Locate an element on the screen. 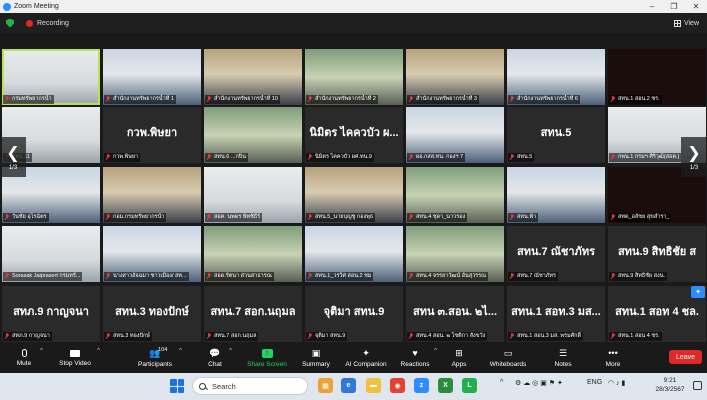 This screenshot has height=400, width=707. summary-button: ▣ Summary is located at coordinates (316, 358).